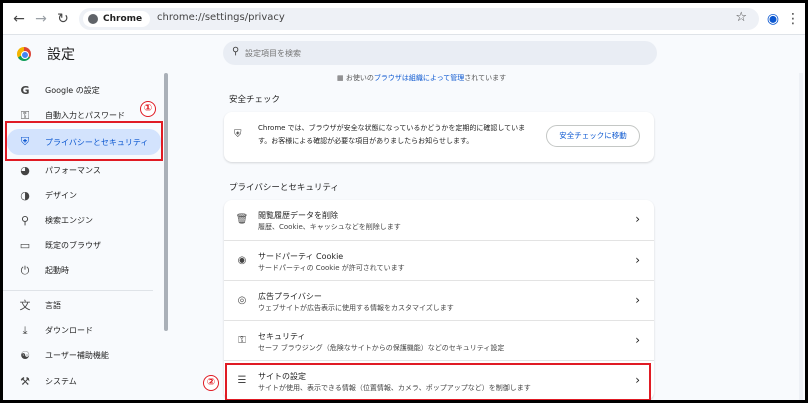 The image size is (808, 403). Describe the element at coordinates (25, 305) in the screenshot. I see `translate-icon: 文` at that location.